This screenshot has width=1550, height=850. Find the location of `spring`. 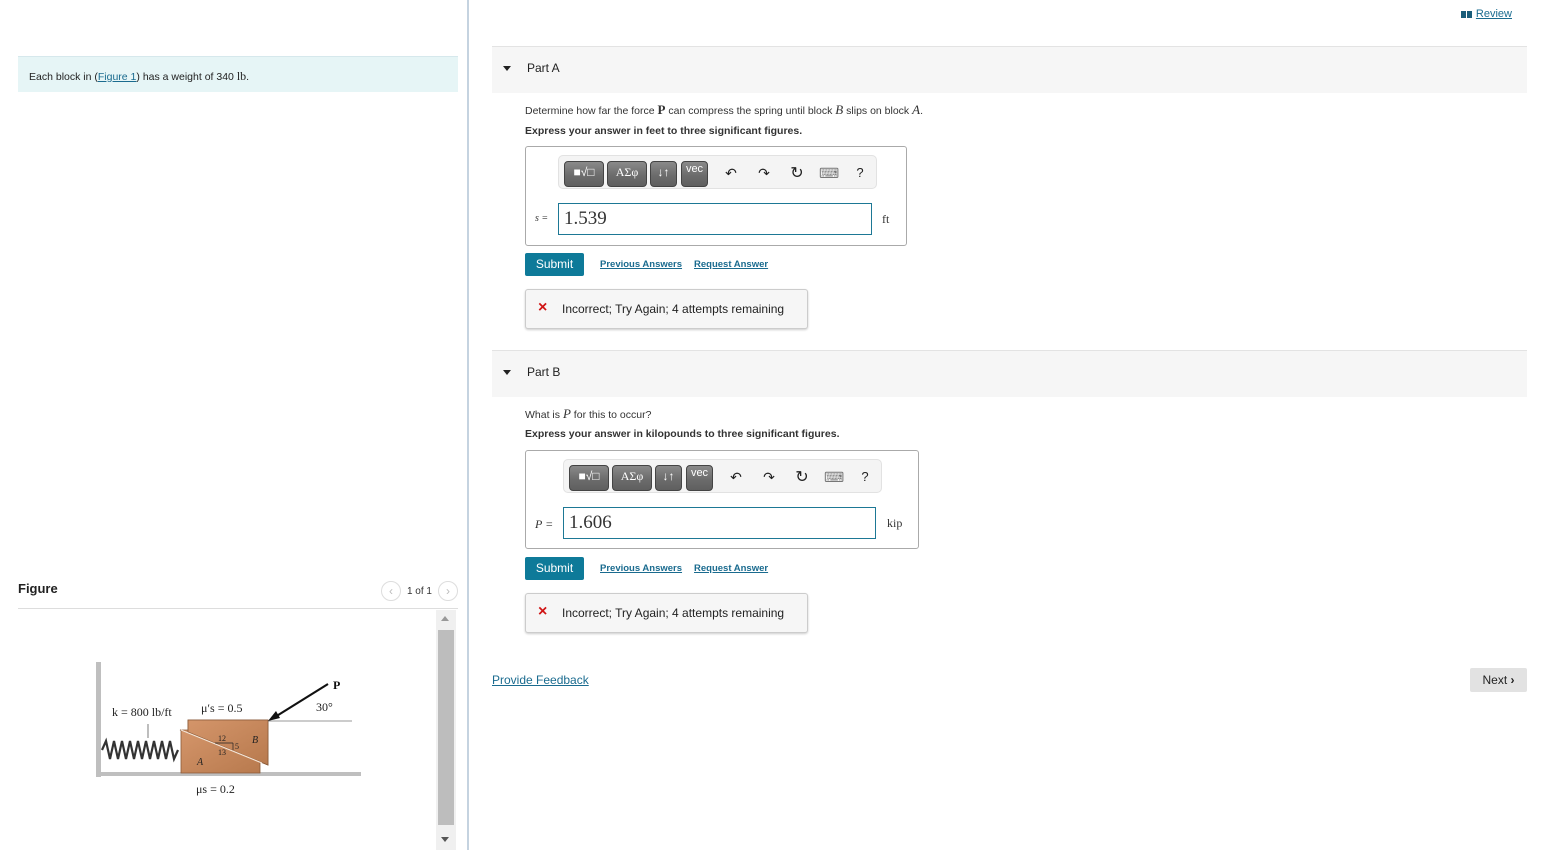

spring is located at coordinates (140, 750).